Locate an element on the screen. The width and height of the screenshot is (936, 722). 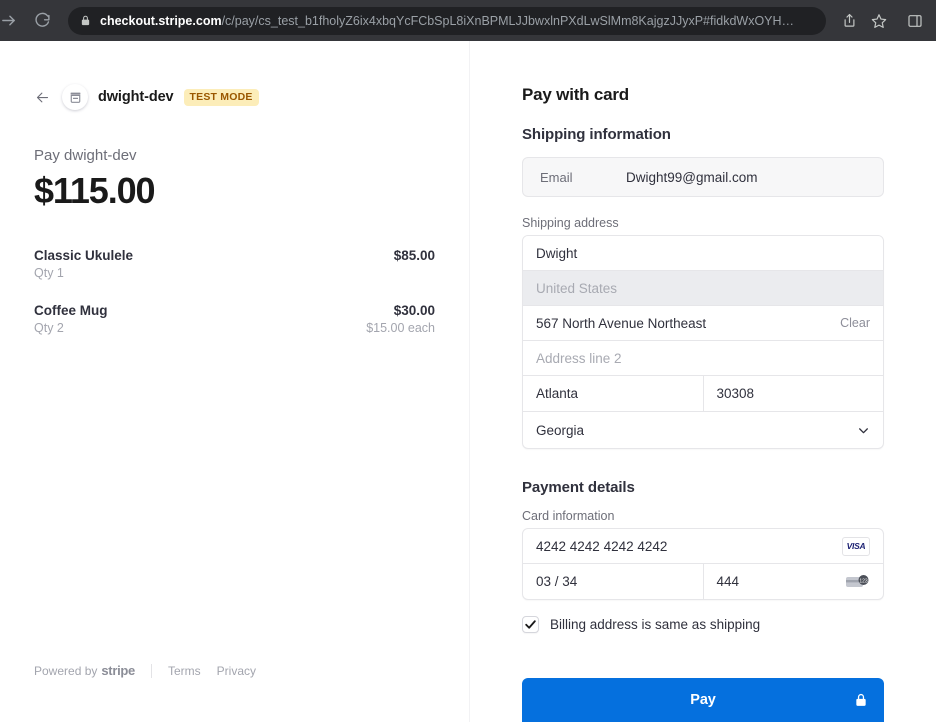
address-line2-input: Address line 2 is located at coordinates (703, 358).